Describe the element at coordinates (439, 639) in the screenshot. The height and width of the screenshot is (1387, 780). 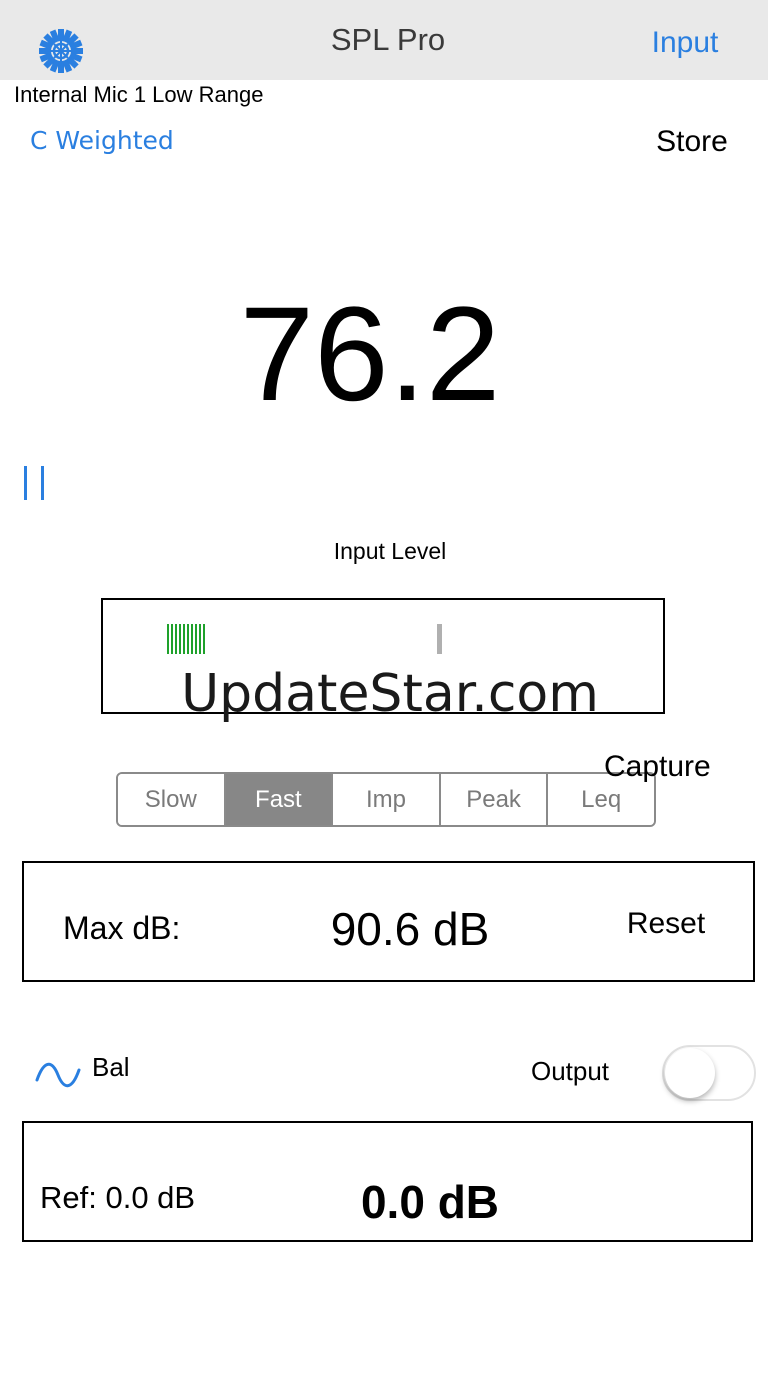
I see `input-level-peak-marker` at that location.